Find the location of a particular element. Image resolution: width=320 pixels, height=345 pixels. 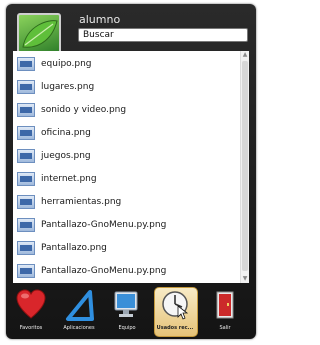

clock-icon is located at coordinates (175, 305).